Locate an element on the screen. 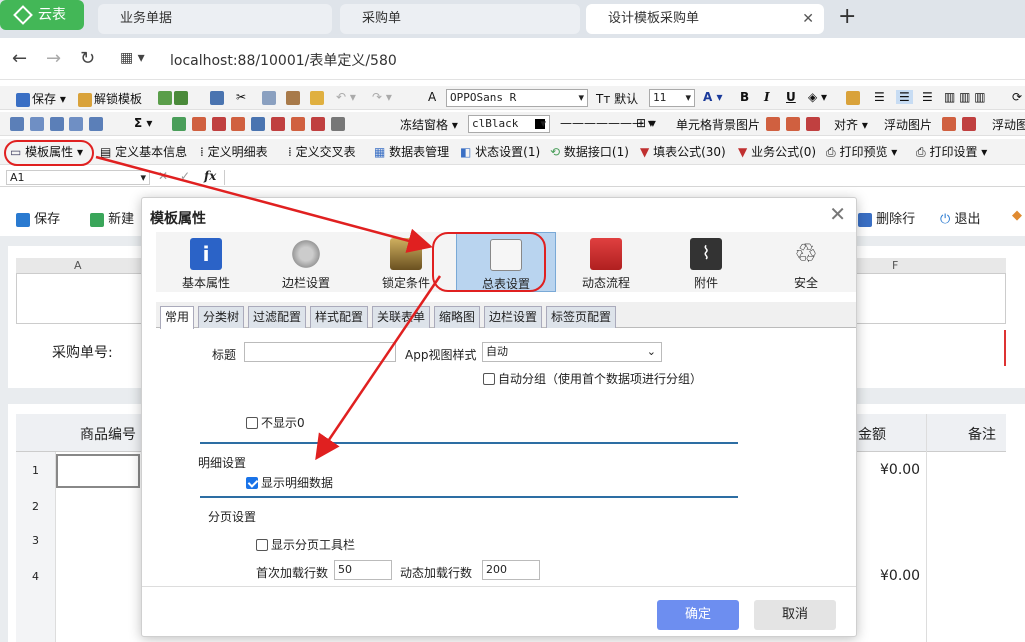  arrow-to-detail-settings is located at coordinates (378, 368).